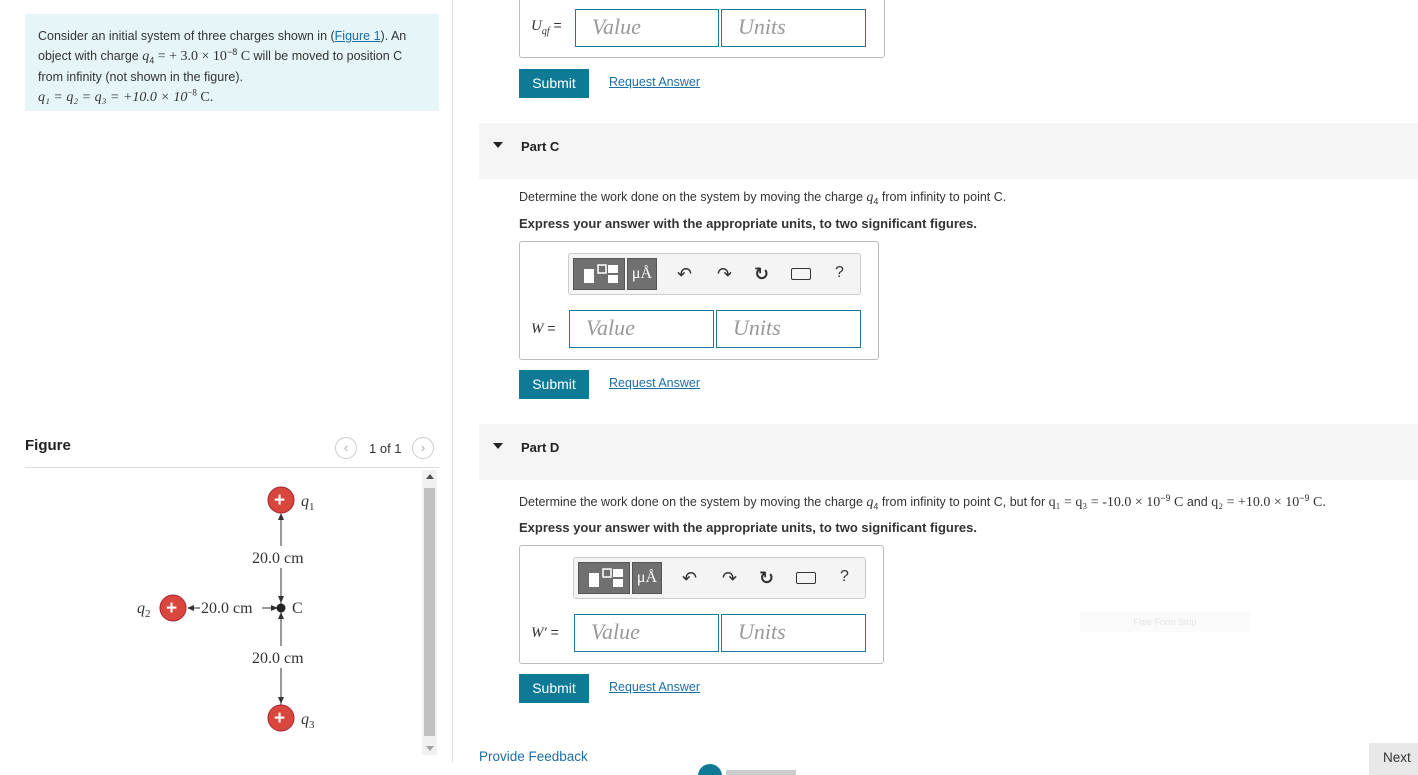 This screenshot has width=1418, height=775. What do you see at coordinates (358, 36) in the screenshot?
I see `figure-link: Figure 1` at bounding box center [358, 36].